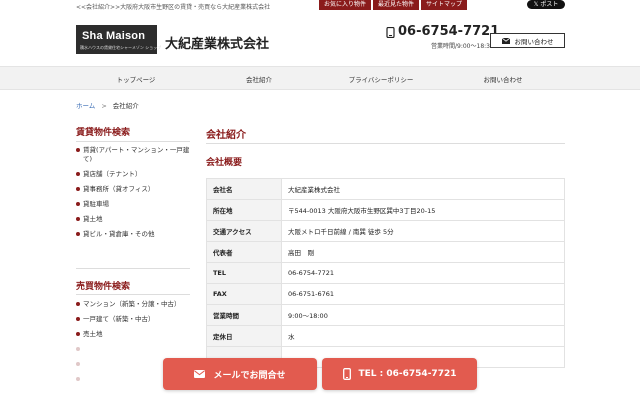  What do you see at coordinates (121, 47) in the screenshot?
I see `logo-subtext: 積水ハウスの賃貸住宅シャーメゾン ショップ` at bounding box center [121, 47].